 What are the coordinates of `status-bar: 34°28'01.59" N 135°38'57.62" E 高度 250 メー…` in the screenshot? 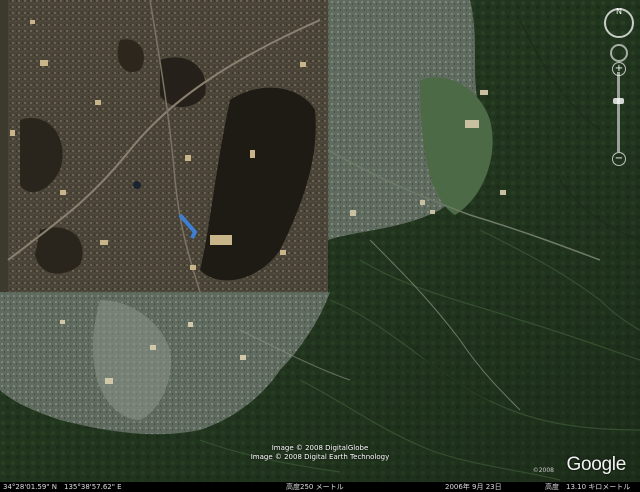 It's located at (320, 487).